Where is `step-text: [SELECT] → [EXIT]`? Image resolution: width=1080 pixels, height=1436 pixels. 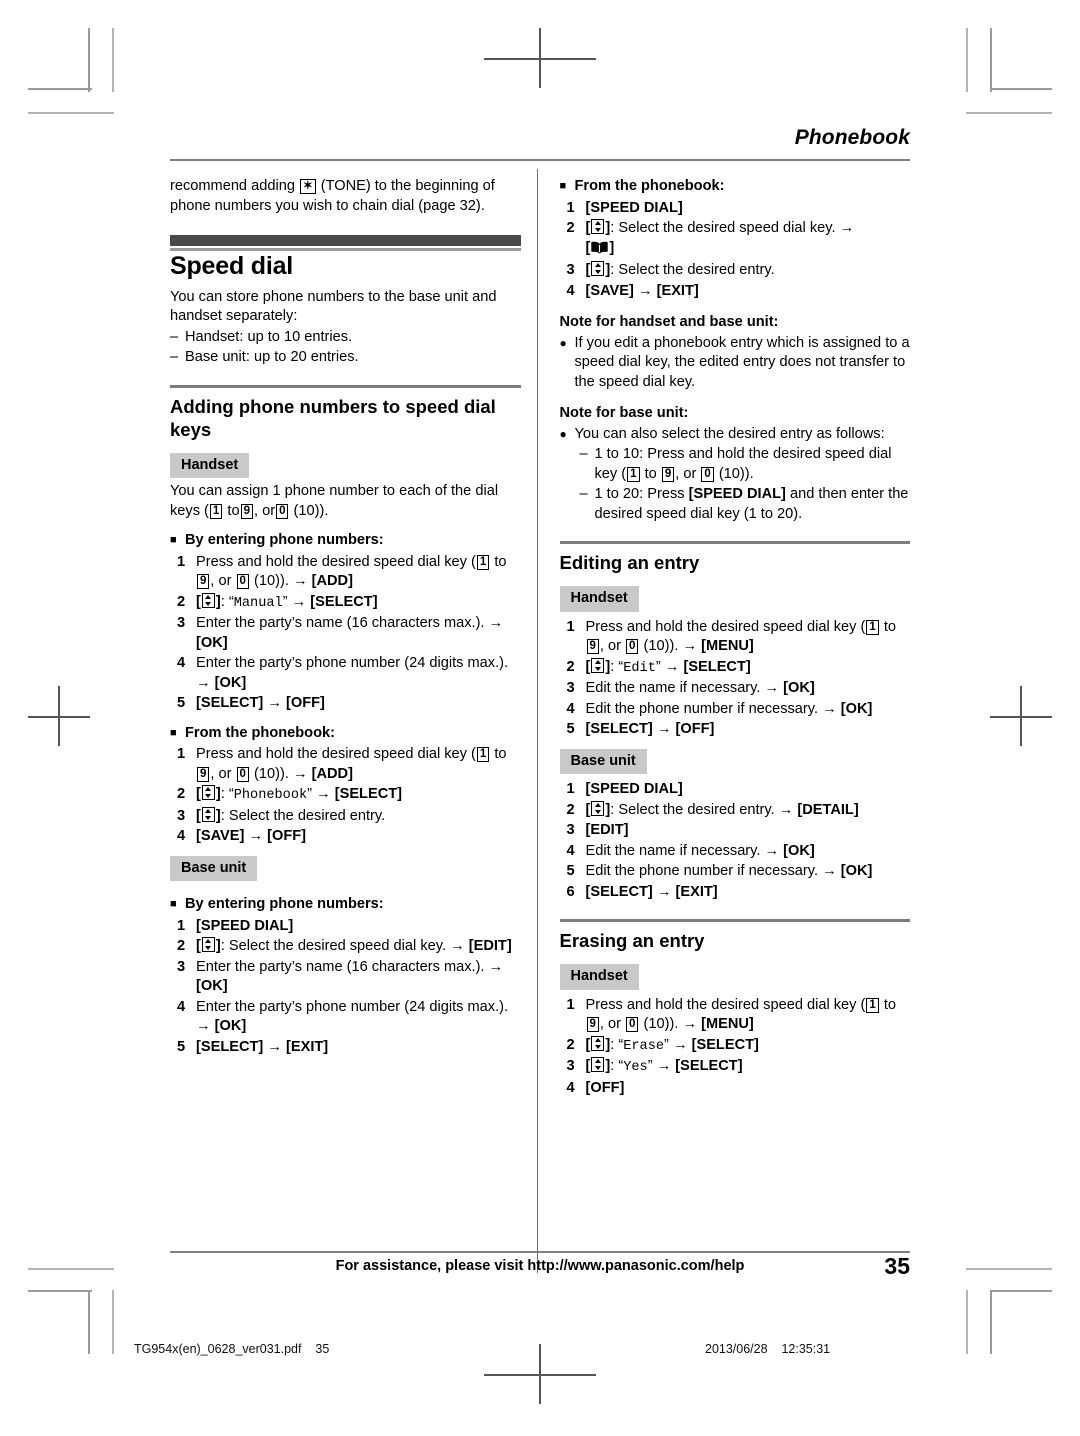
step-text: [SELECT] → [EXIT] is located at coordinates (748, 893).